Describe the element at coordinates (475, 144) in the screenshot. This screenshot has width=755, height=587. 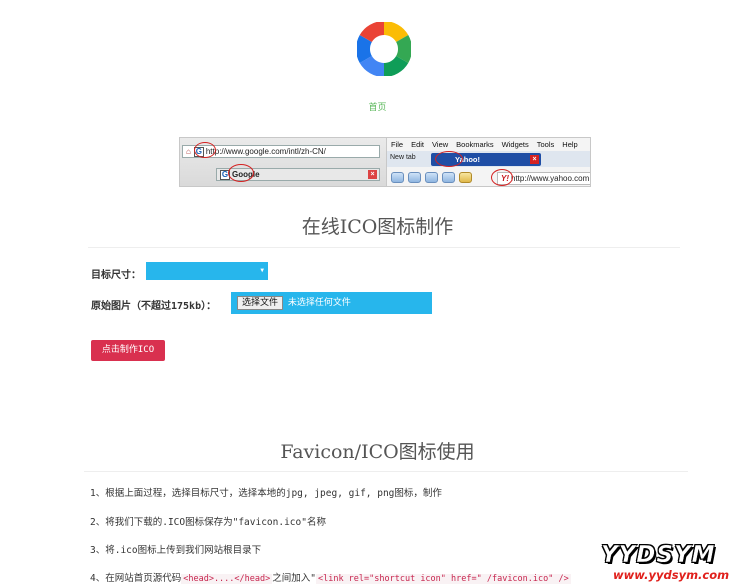
I see `demo-menu-bookmarks: Bookmarks` at that location.